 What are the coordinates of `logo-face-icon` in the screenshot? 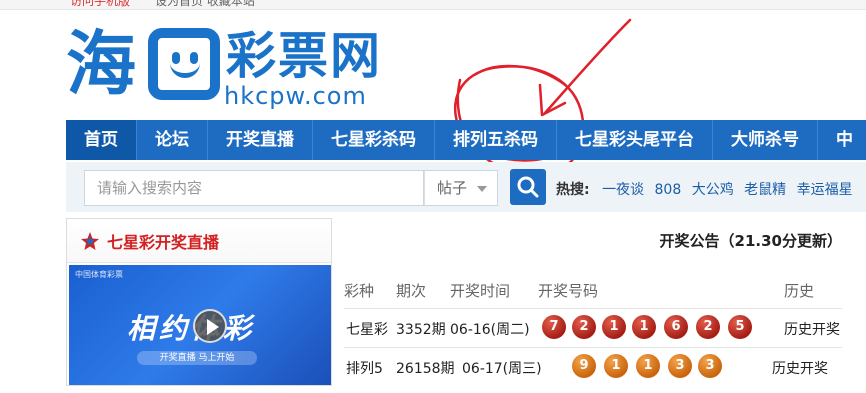 It's located at (184, 64).